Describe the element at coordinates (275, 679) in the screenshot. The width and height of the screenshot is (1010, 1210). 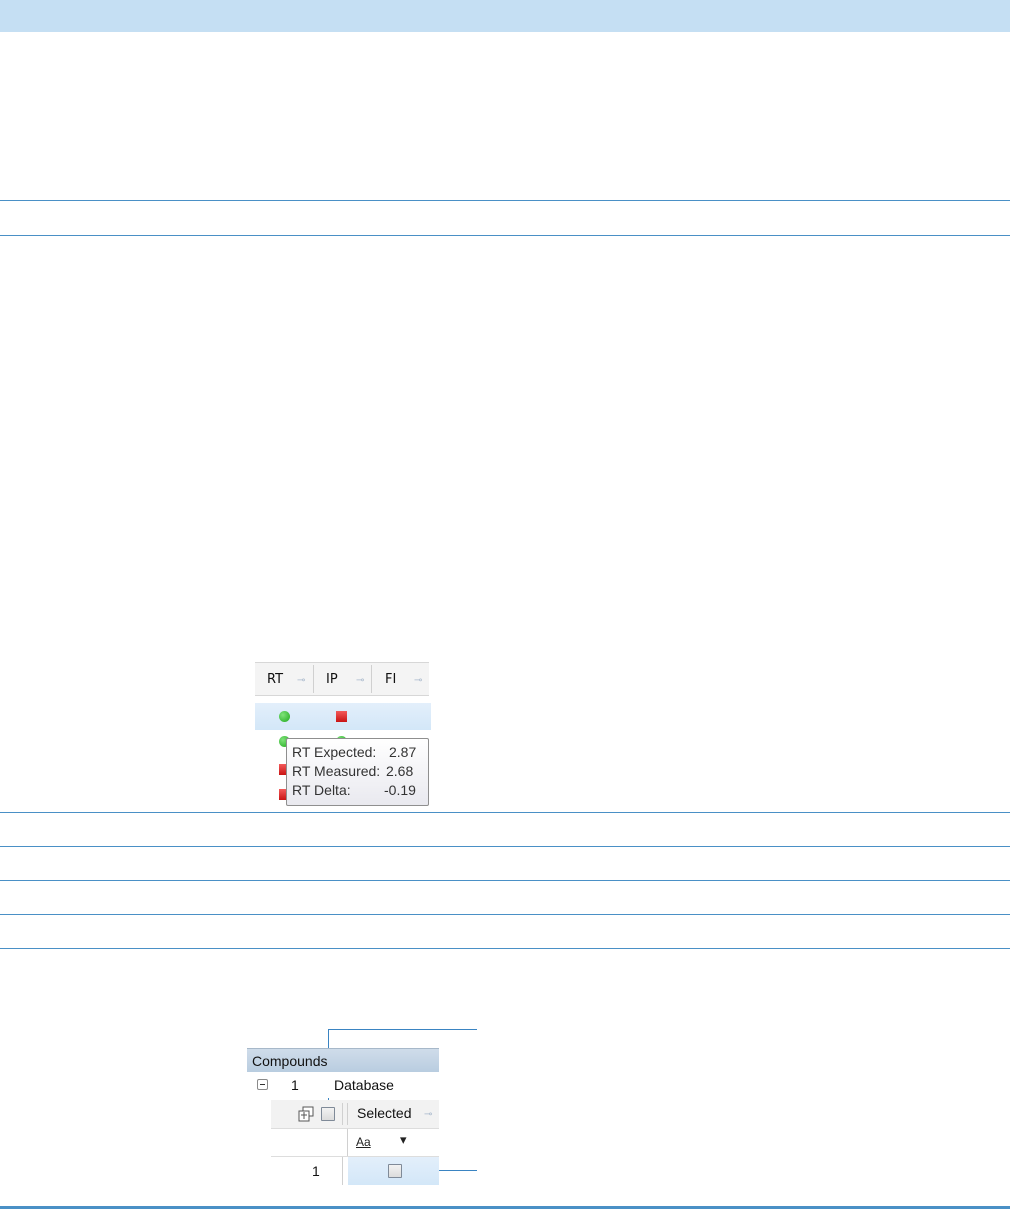
I see `column-label: RT` at that location.